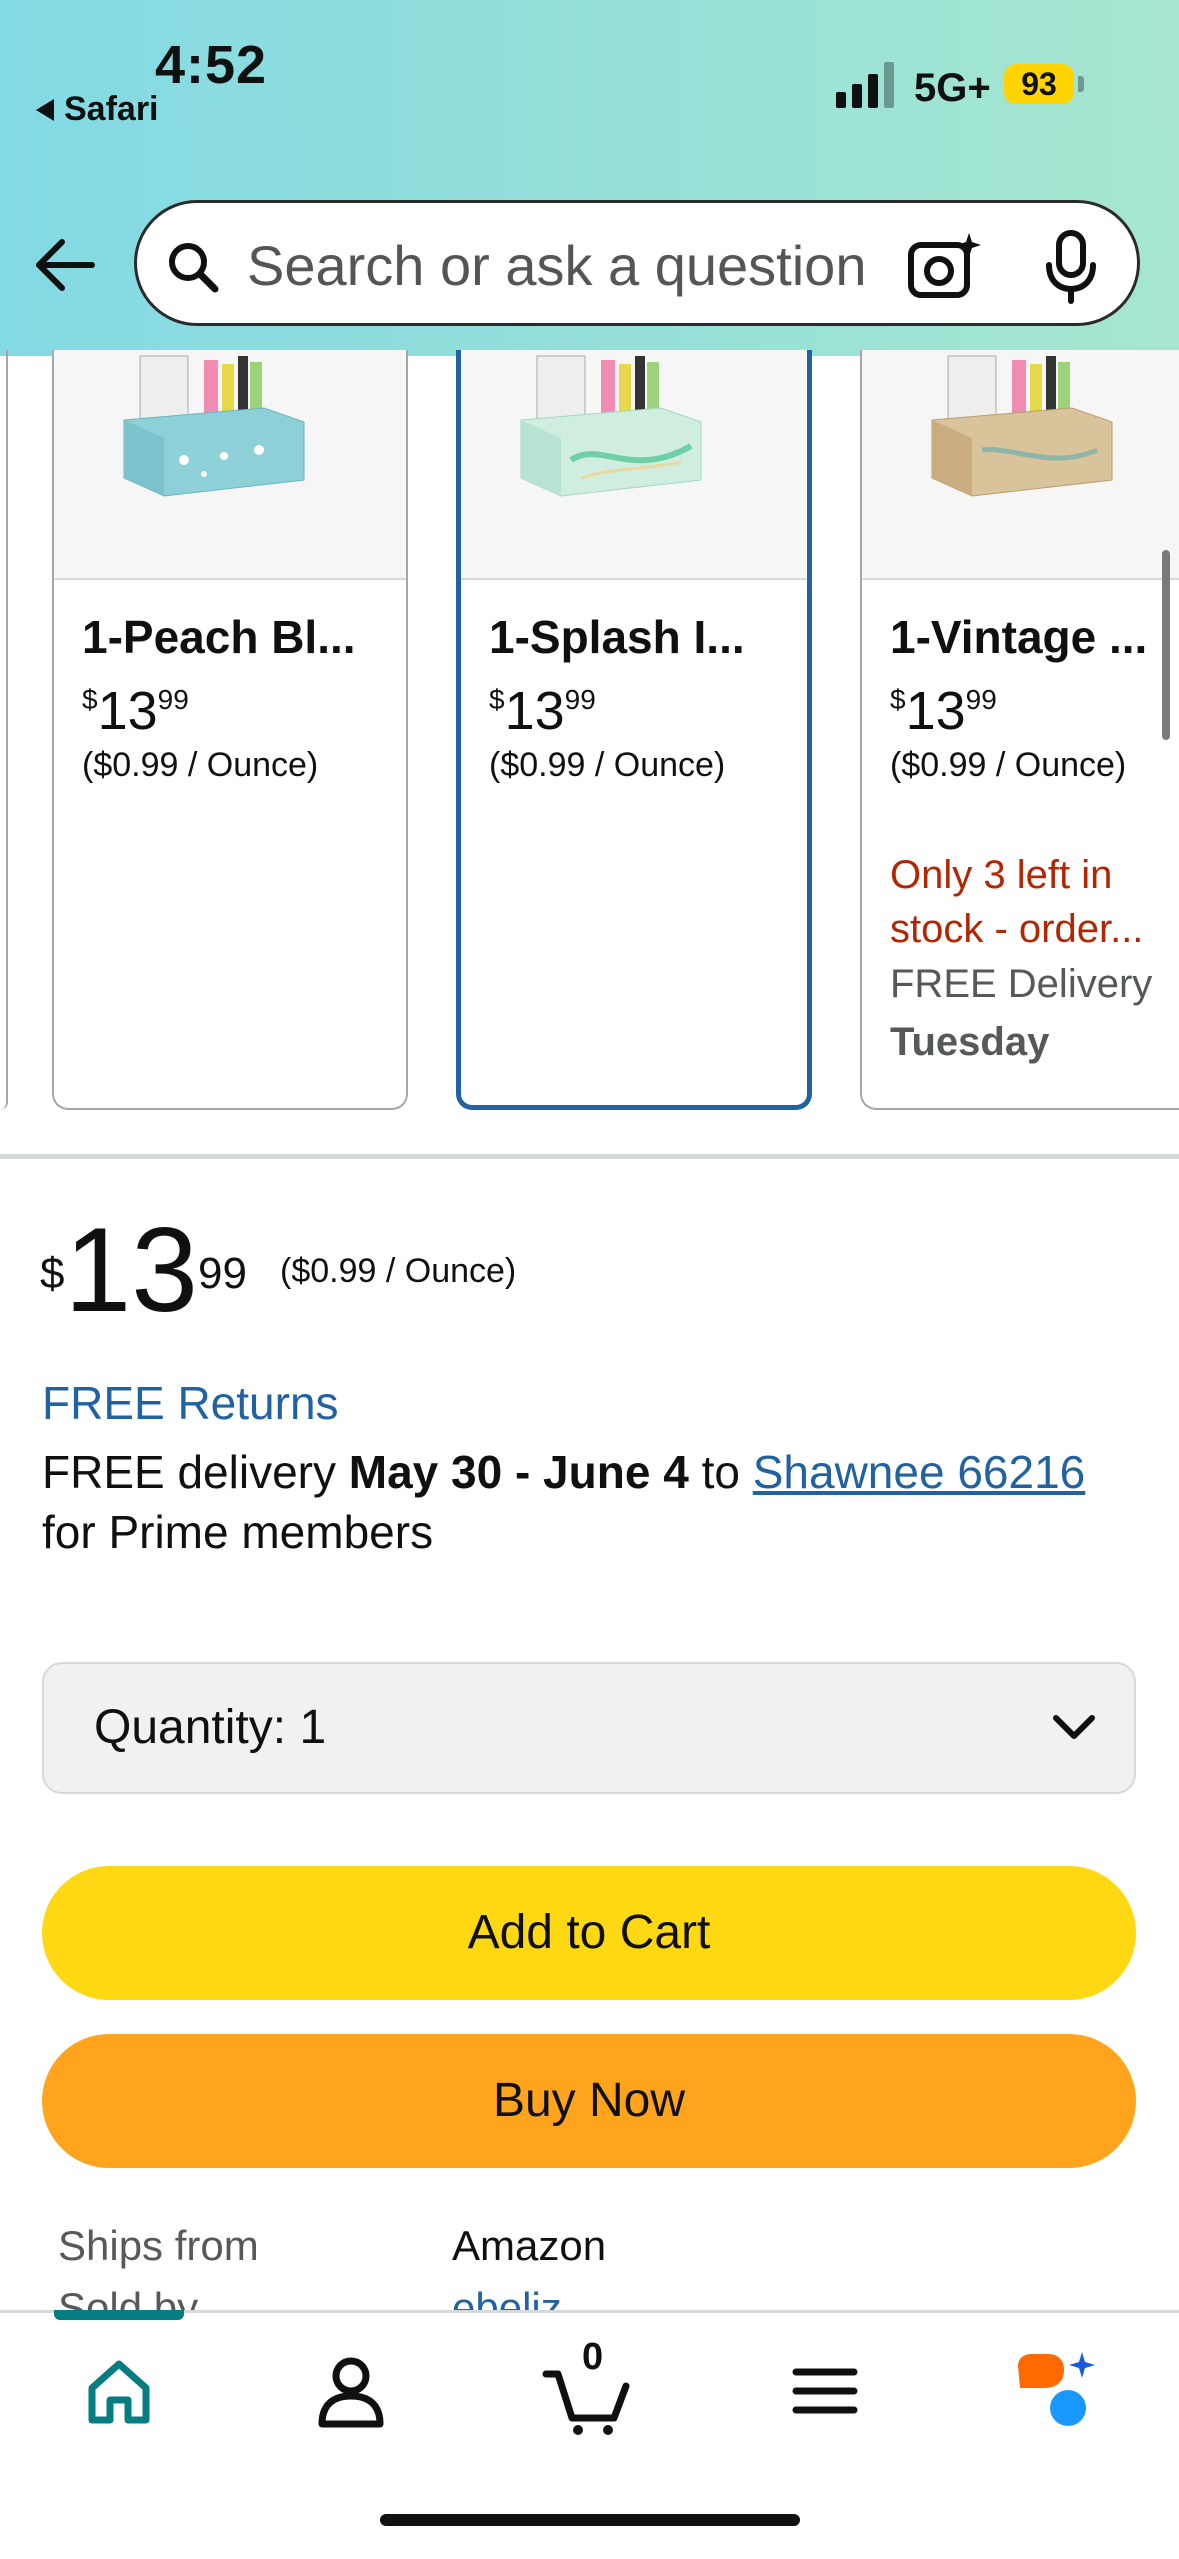 This screenshot has height=2559, width=1179. I want to click on ships-from-value: Amazon, so click(529, 2245).